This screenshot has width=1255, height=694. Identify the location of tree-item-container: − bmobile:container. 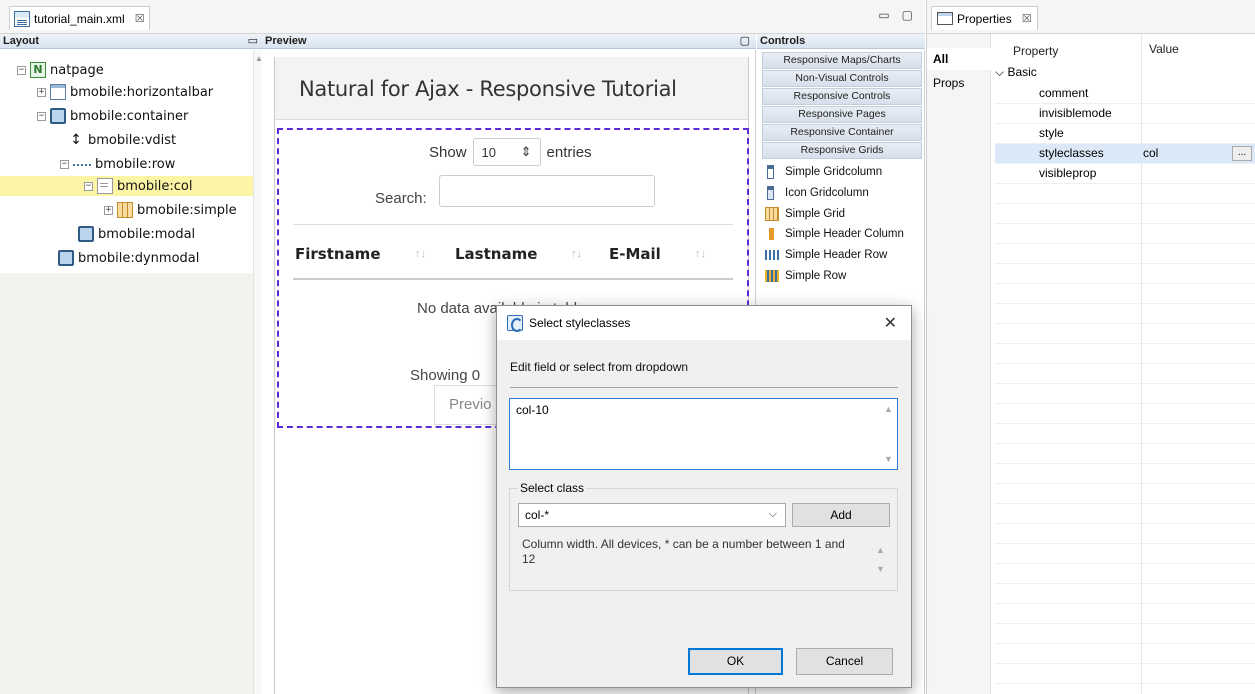
(112, 116).